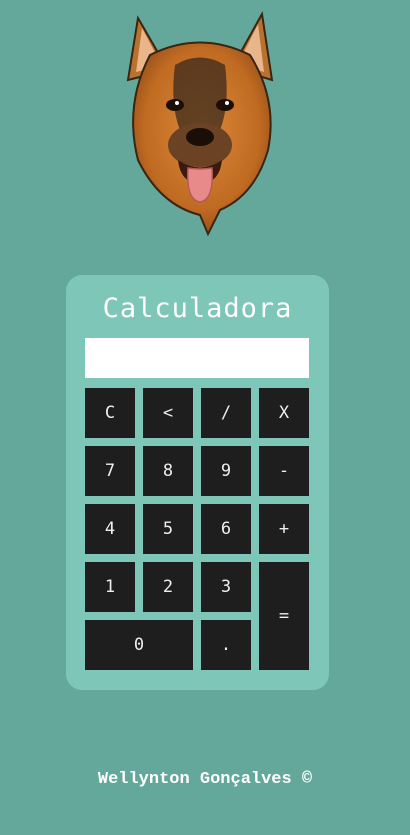 This screenshot has height=835, width=410. What do you see at coordinates (110, 413) in the screenshot?
I see `clear-button: C` at bounding box center [110, 413].